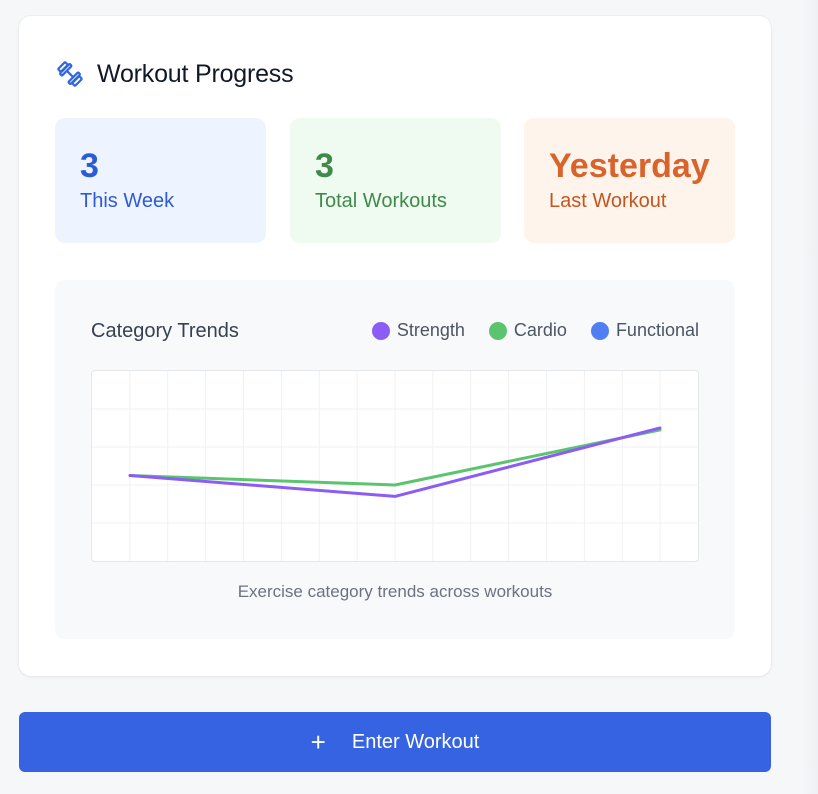 This screenshot has height=794, width=818. I want to click on chart-legend: Strength Cardio Functional, so click(523, 330).